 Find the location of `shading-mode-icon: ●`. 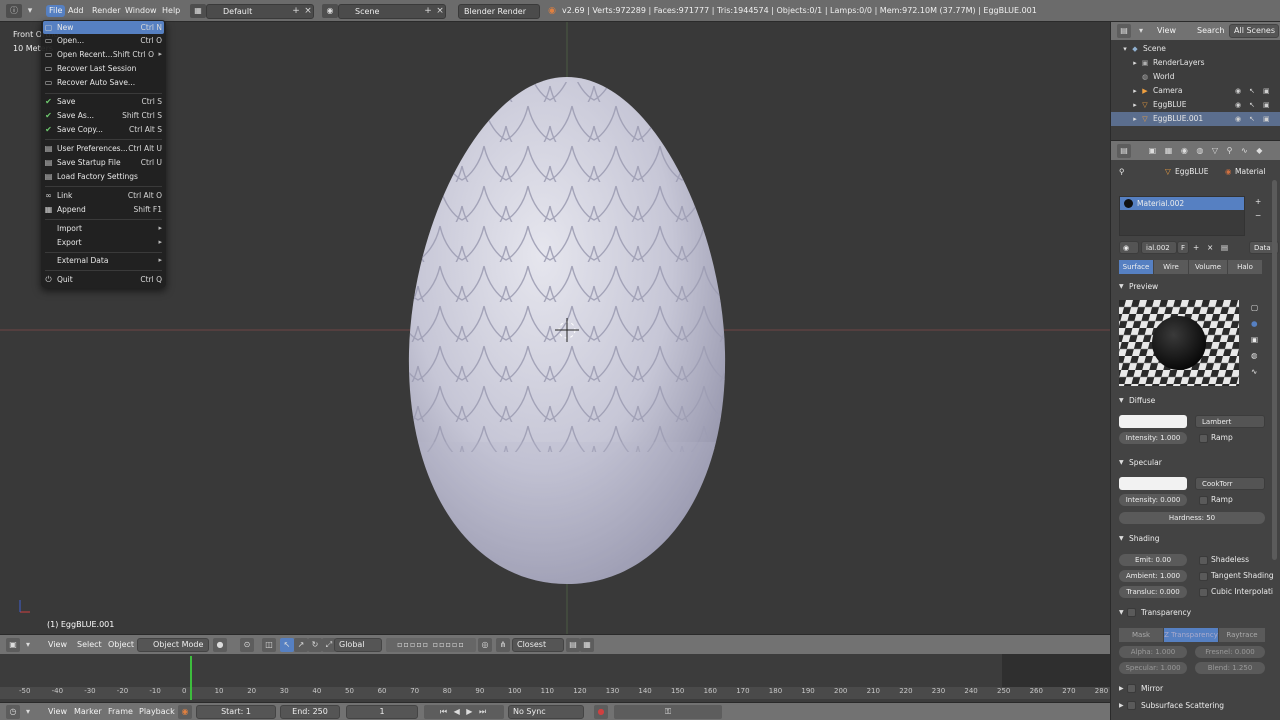

shading-mode-icon: ● is located at coordinates (220, 645).